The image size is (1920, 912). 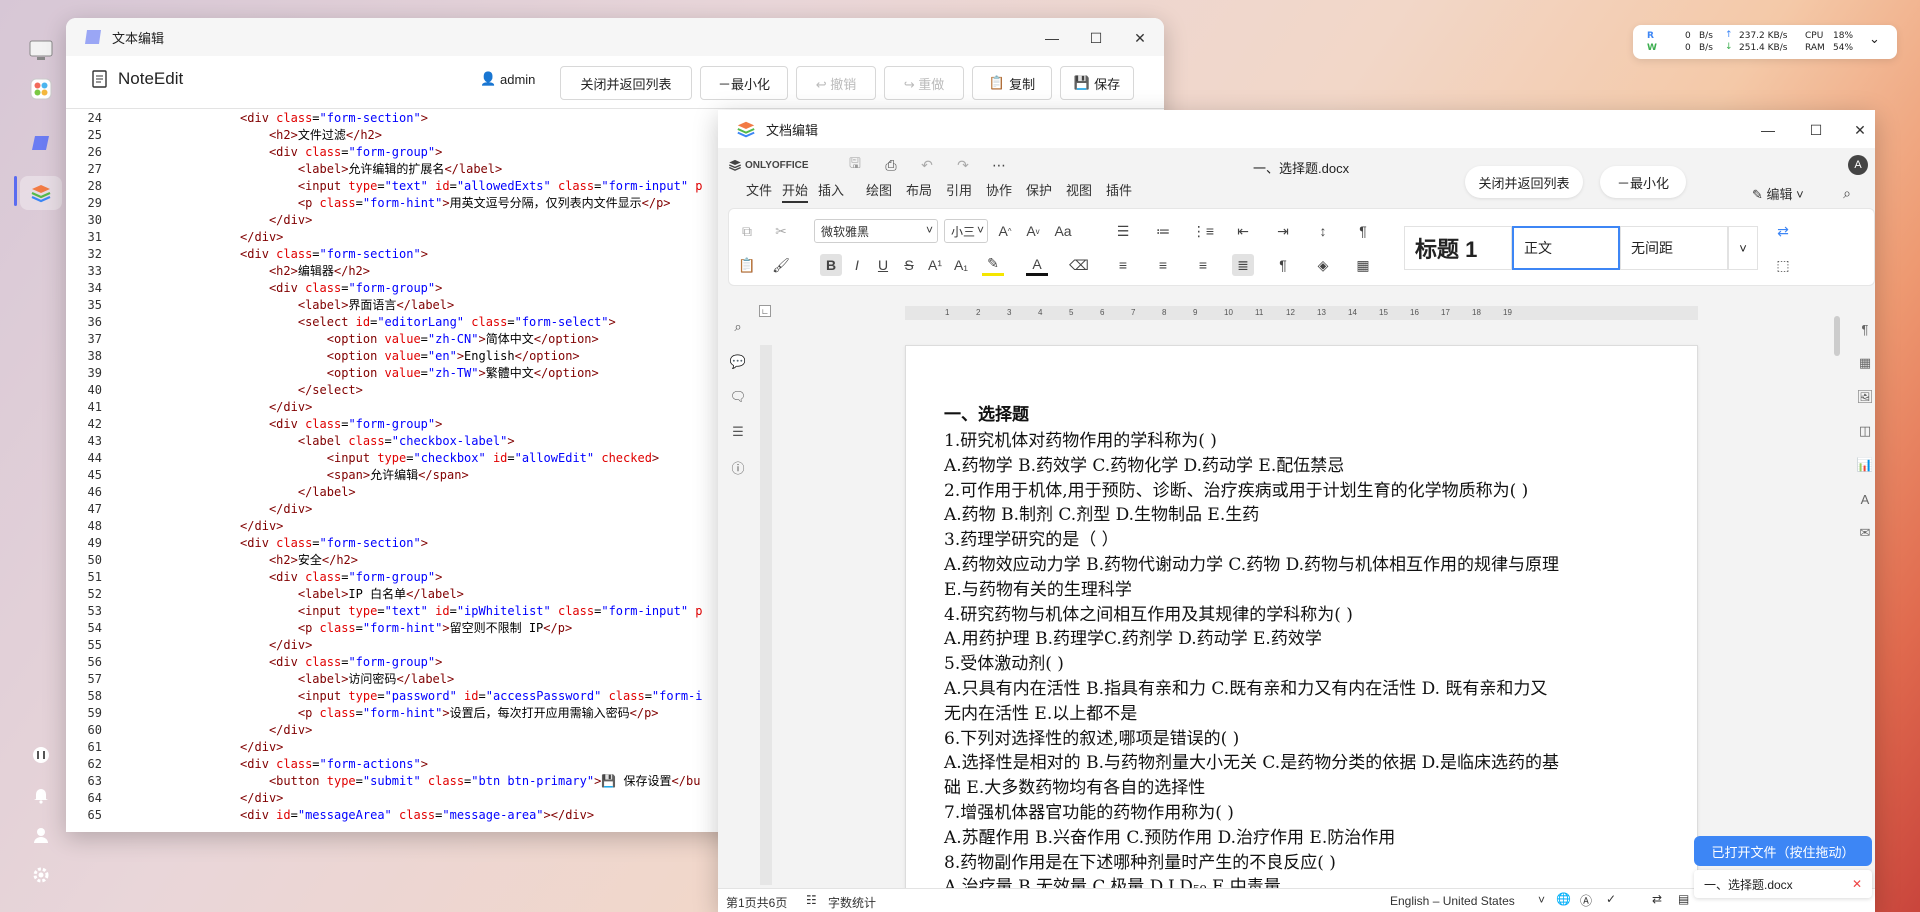 What do you see at coordinates (1865, 465) in the screenshot?
I see `chart-settings-icon: 📊` at bounding box center [1865, 465].